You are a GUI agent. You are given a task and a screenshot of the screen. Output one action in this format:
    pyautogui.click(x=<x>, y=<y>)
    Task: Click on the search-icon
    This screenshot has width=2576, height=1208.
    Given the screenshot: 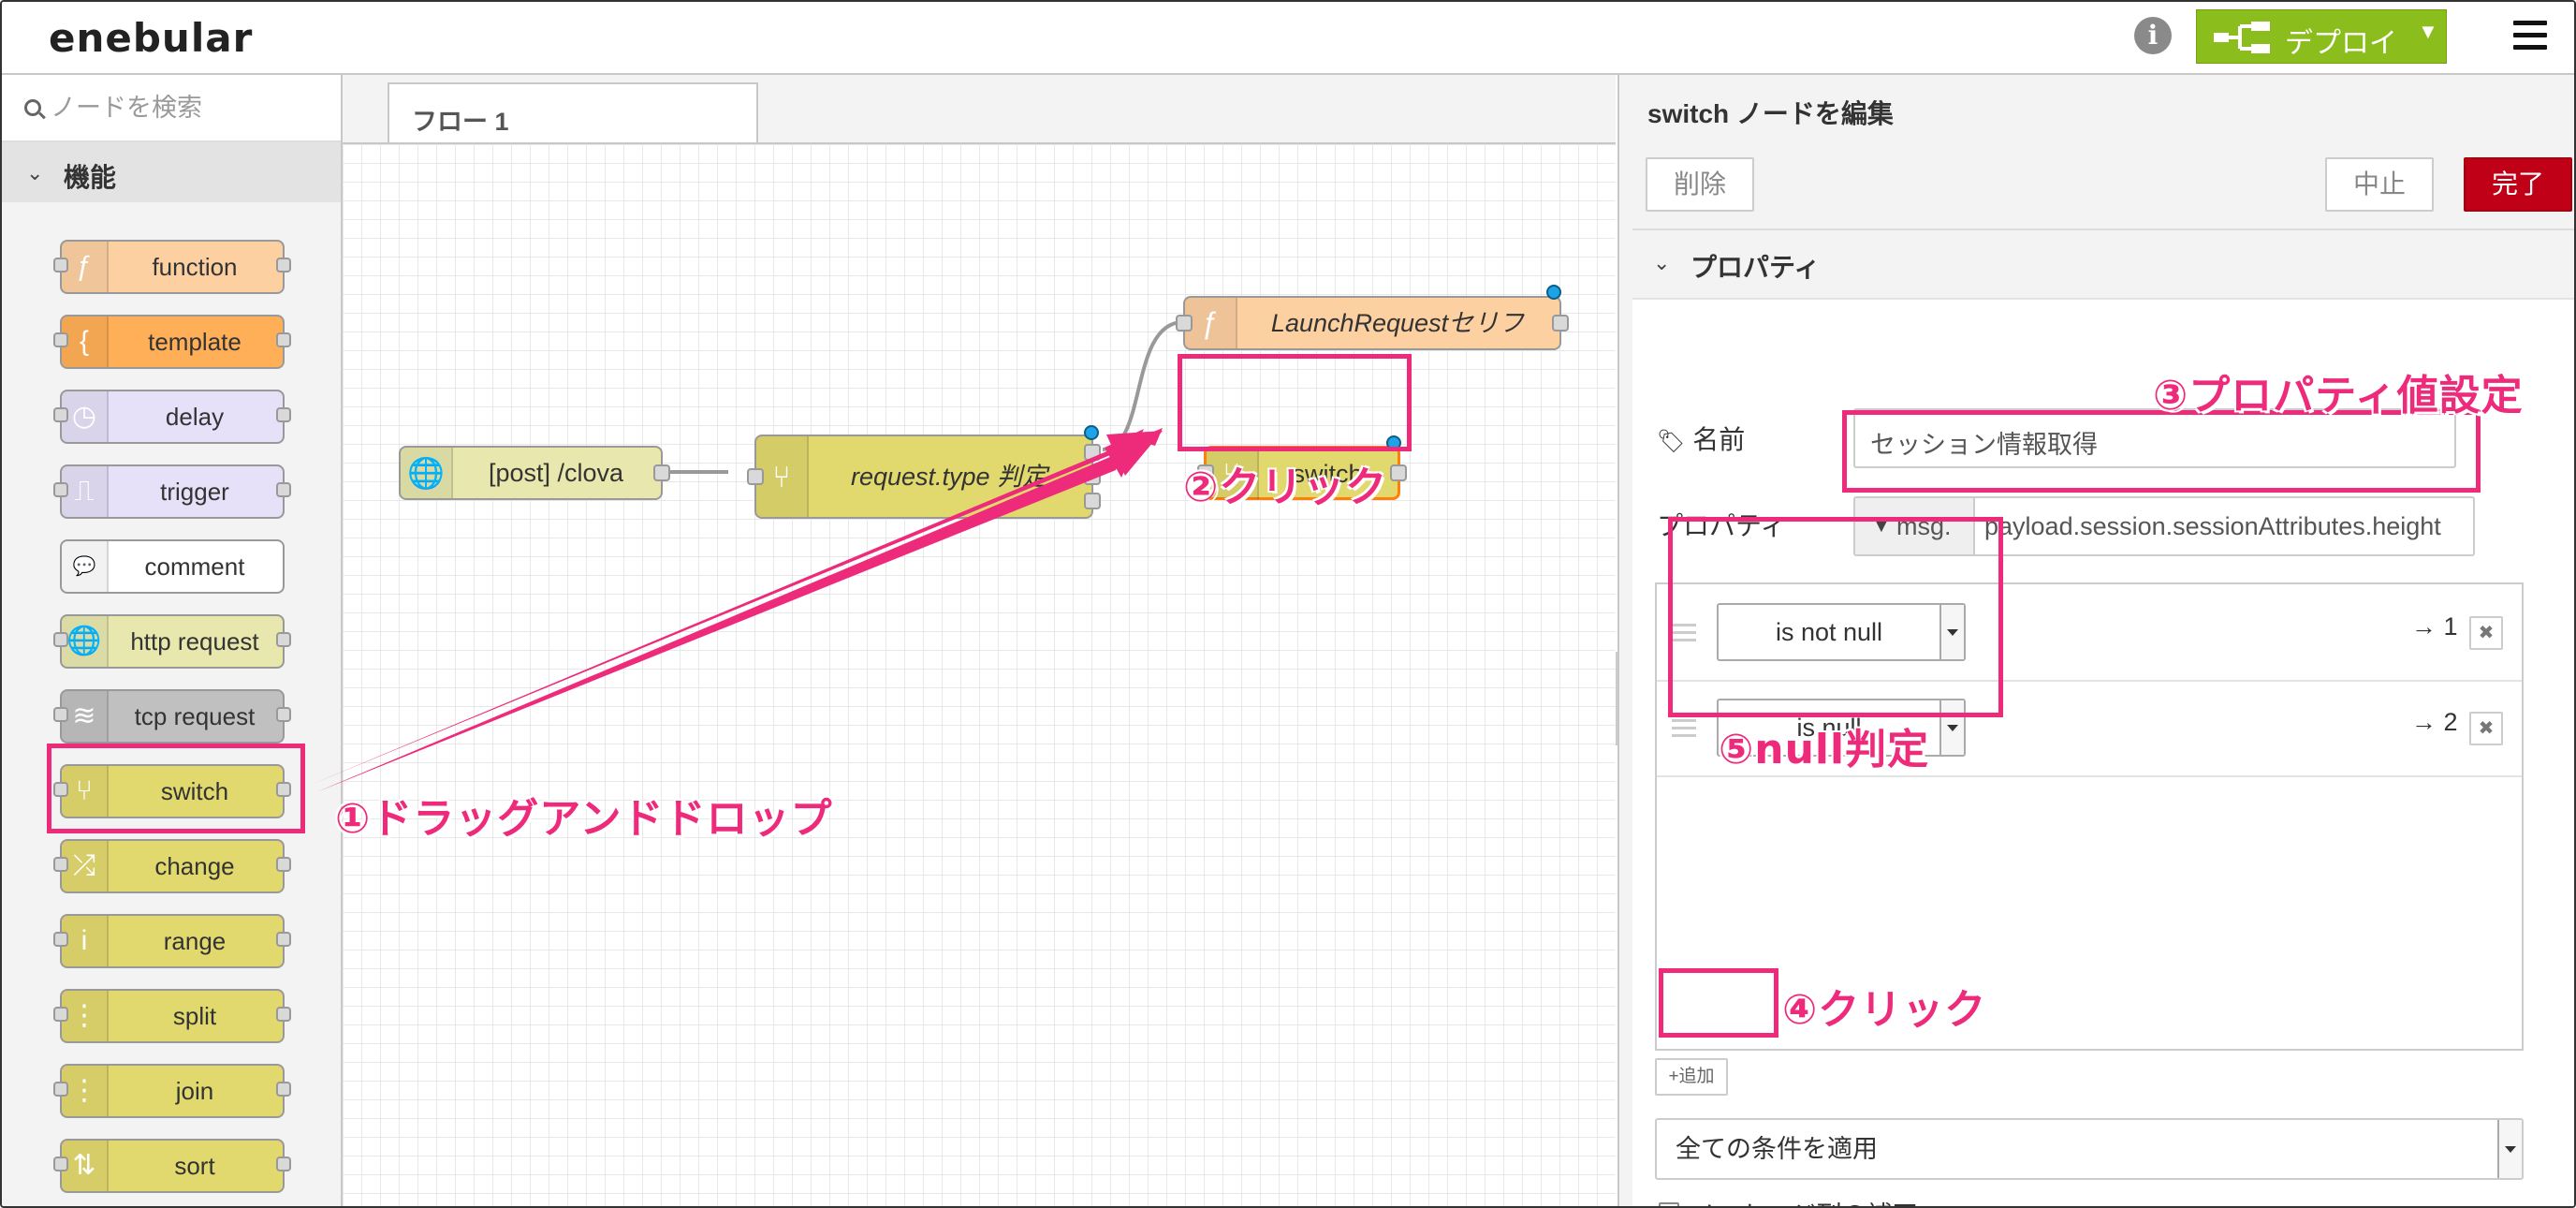 What is the action you would take?
    pyautogui.click(x=32, y=108)
    